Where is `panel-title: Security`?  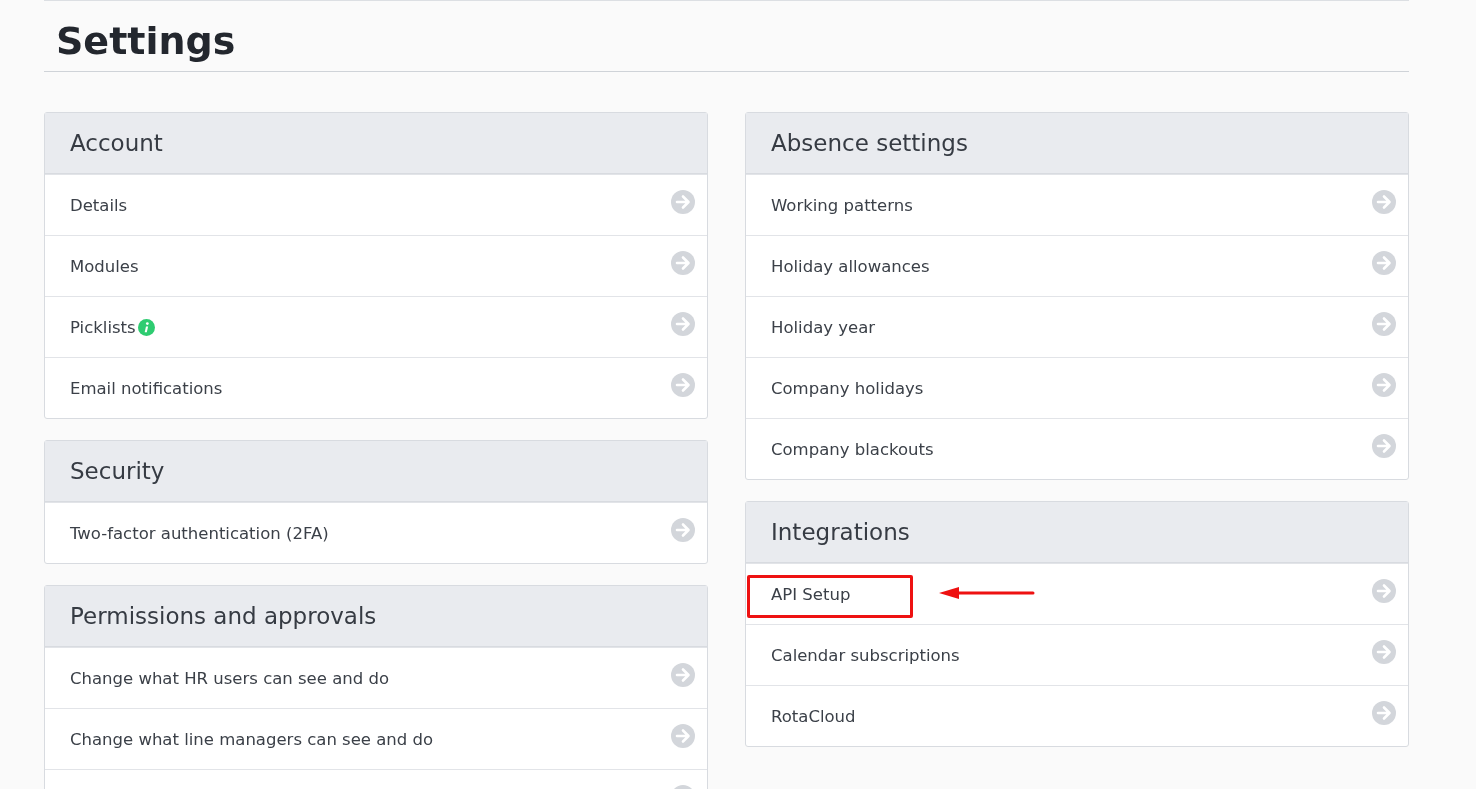 panel-title: Security is located at coordinates (117, 471).